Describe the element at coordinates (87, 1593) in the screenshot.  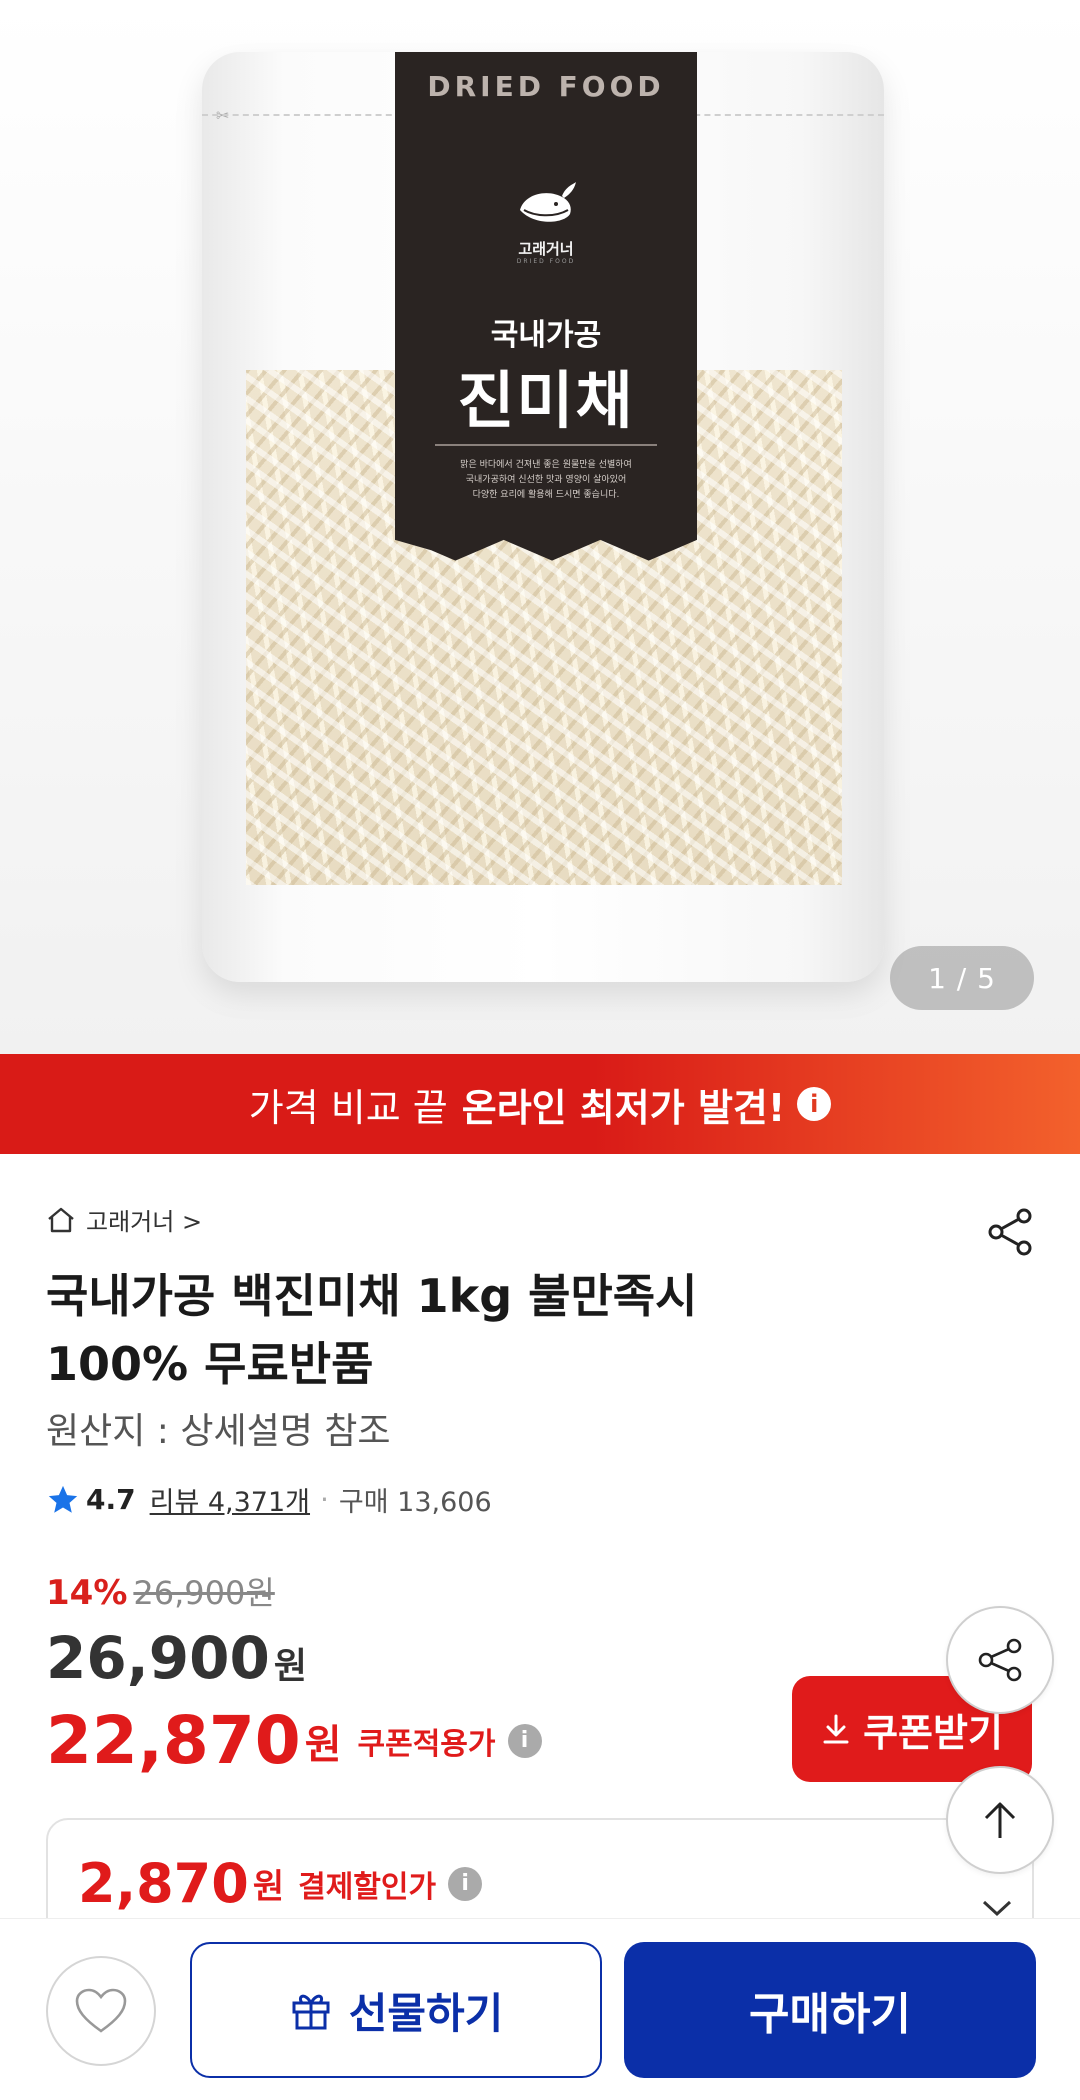
I see `discount-percent: 14%` at that location.